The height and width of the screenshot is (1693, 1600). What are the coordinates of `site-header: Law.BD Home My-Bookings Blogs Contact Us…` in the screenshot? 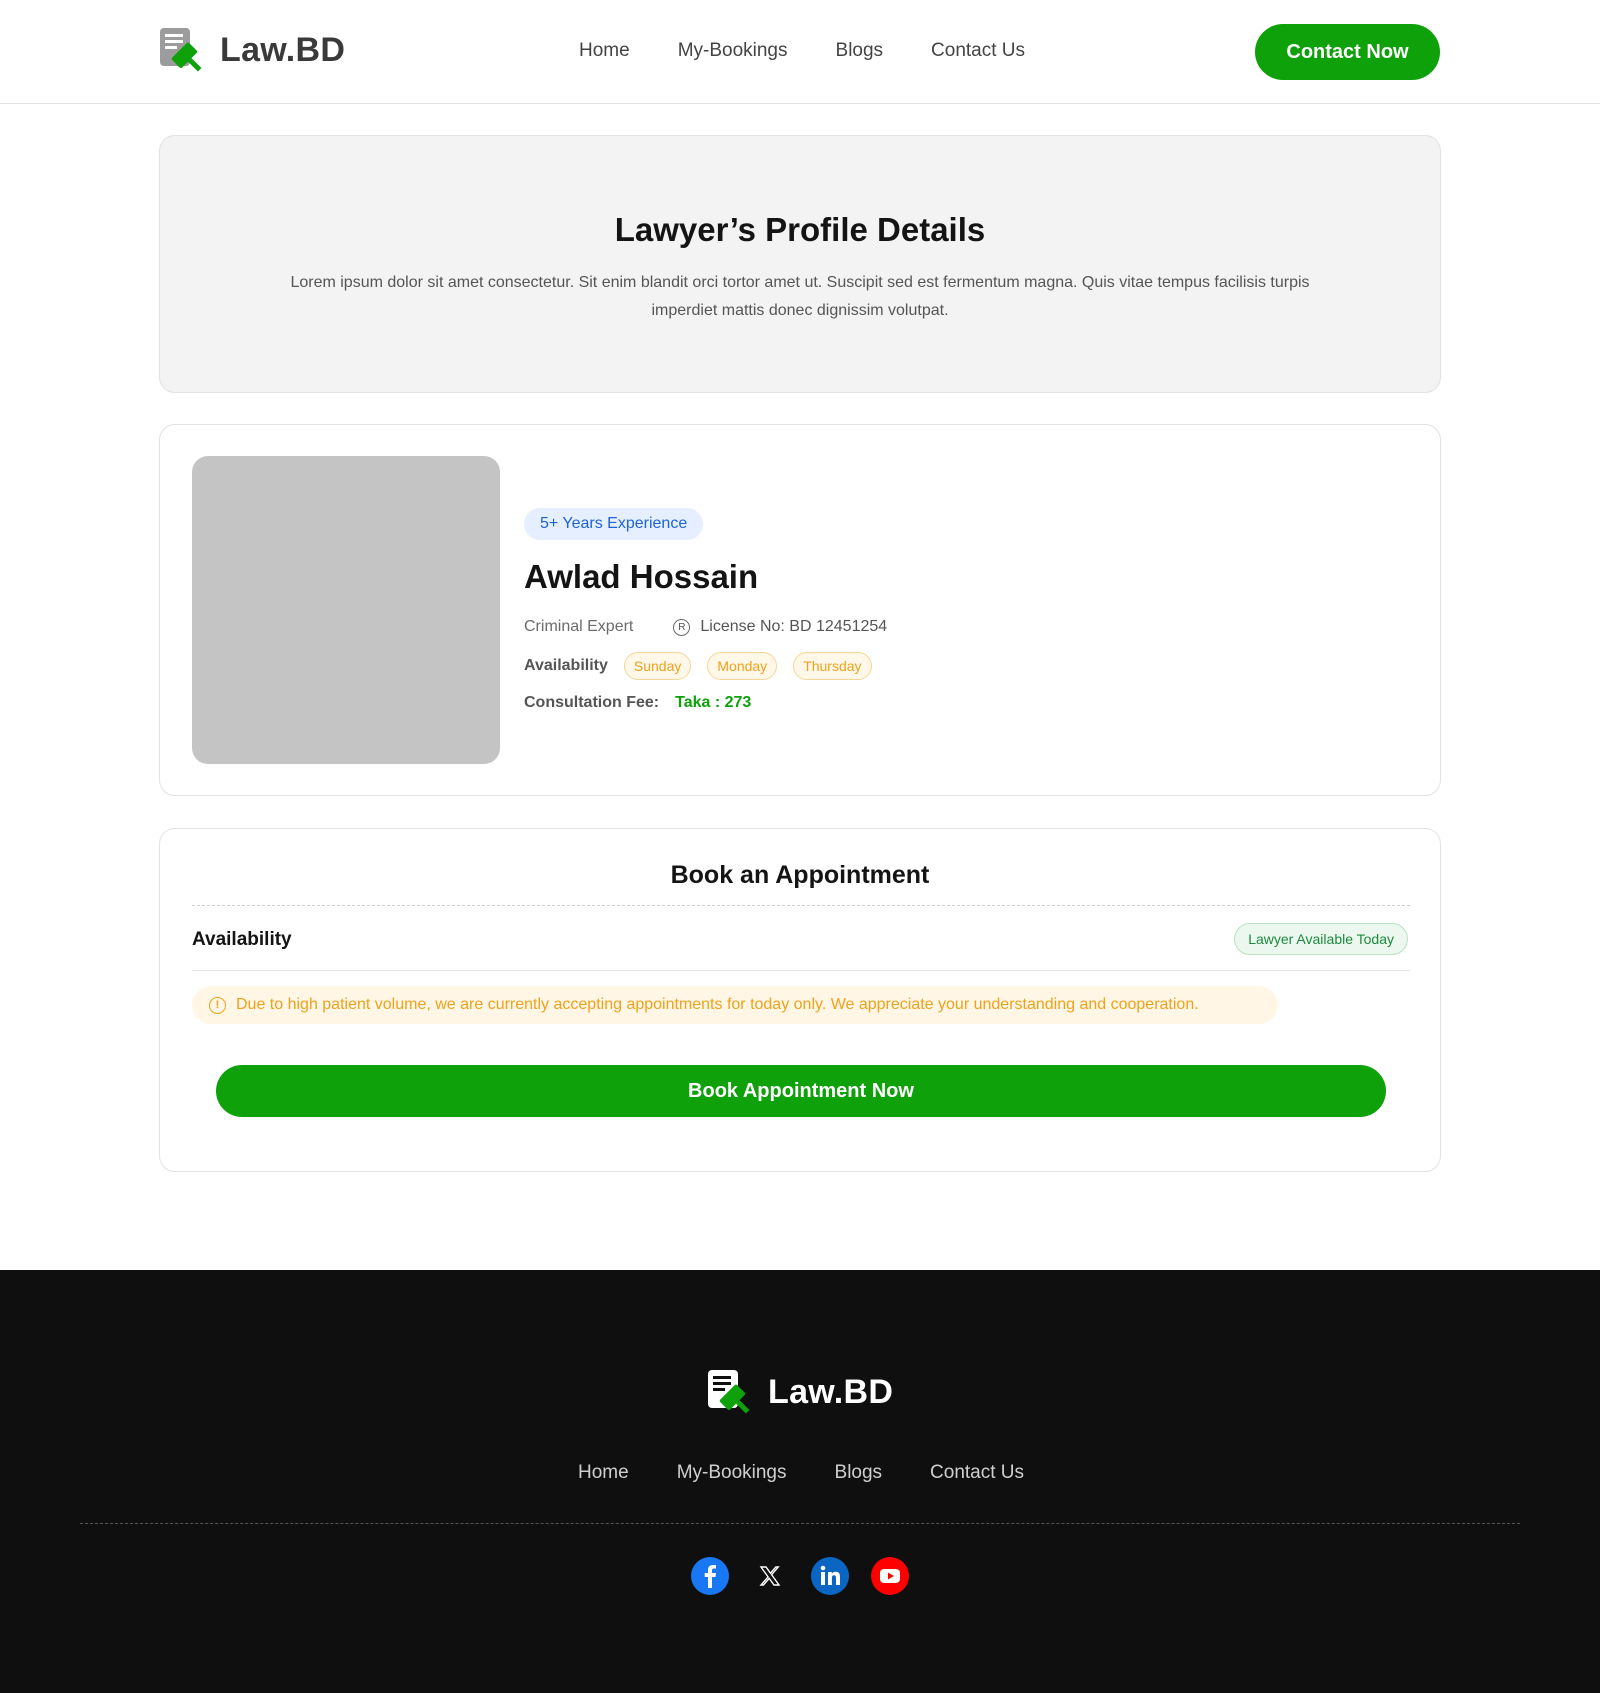 It's located at (800, 52).